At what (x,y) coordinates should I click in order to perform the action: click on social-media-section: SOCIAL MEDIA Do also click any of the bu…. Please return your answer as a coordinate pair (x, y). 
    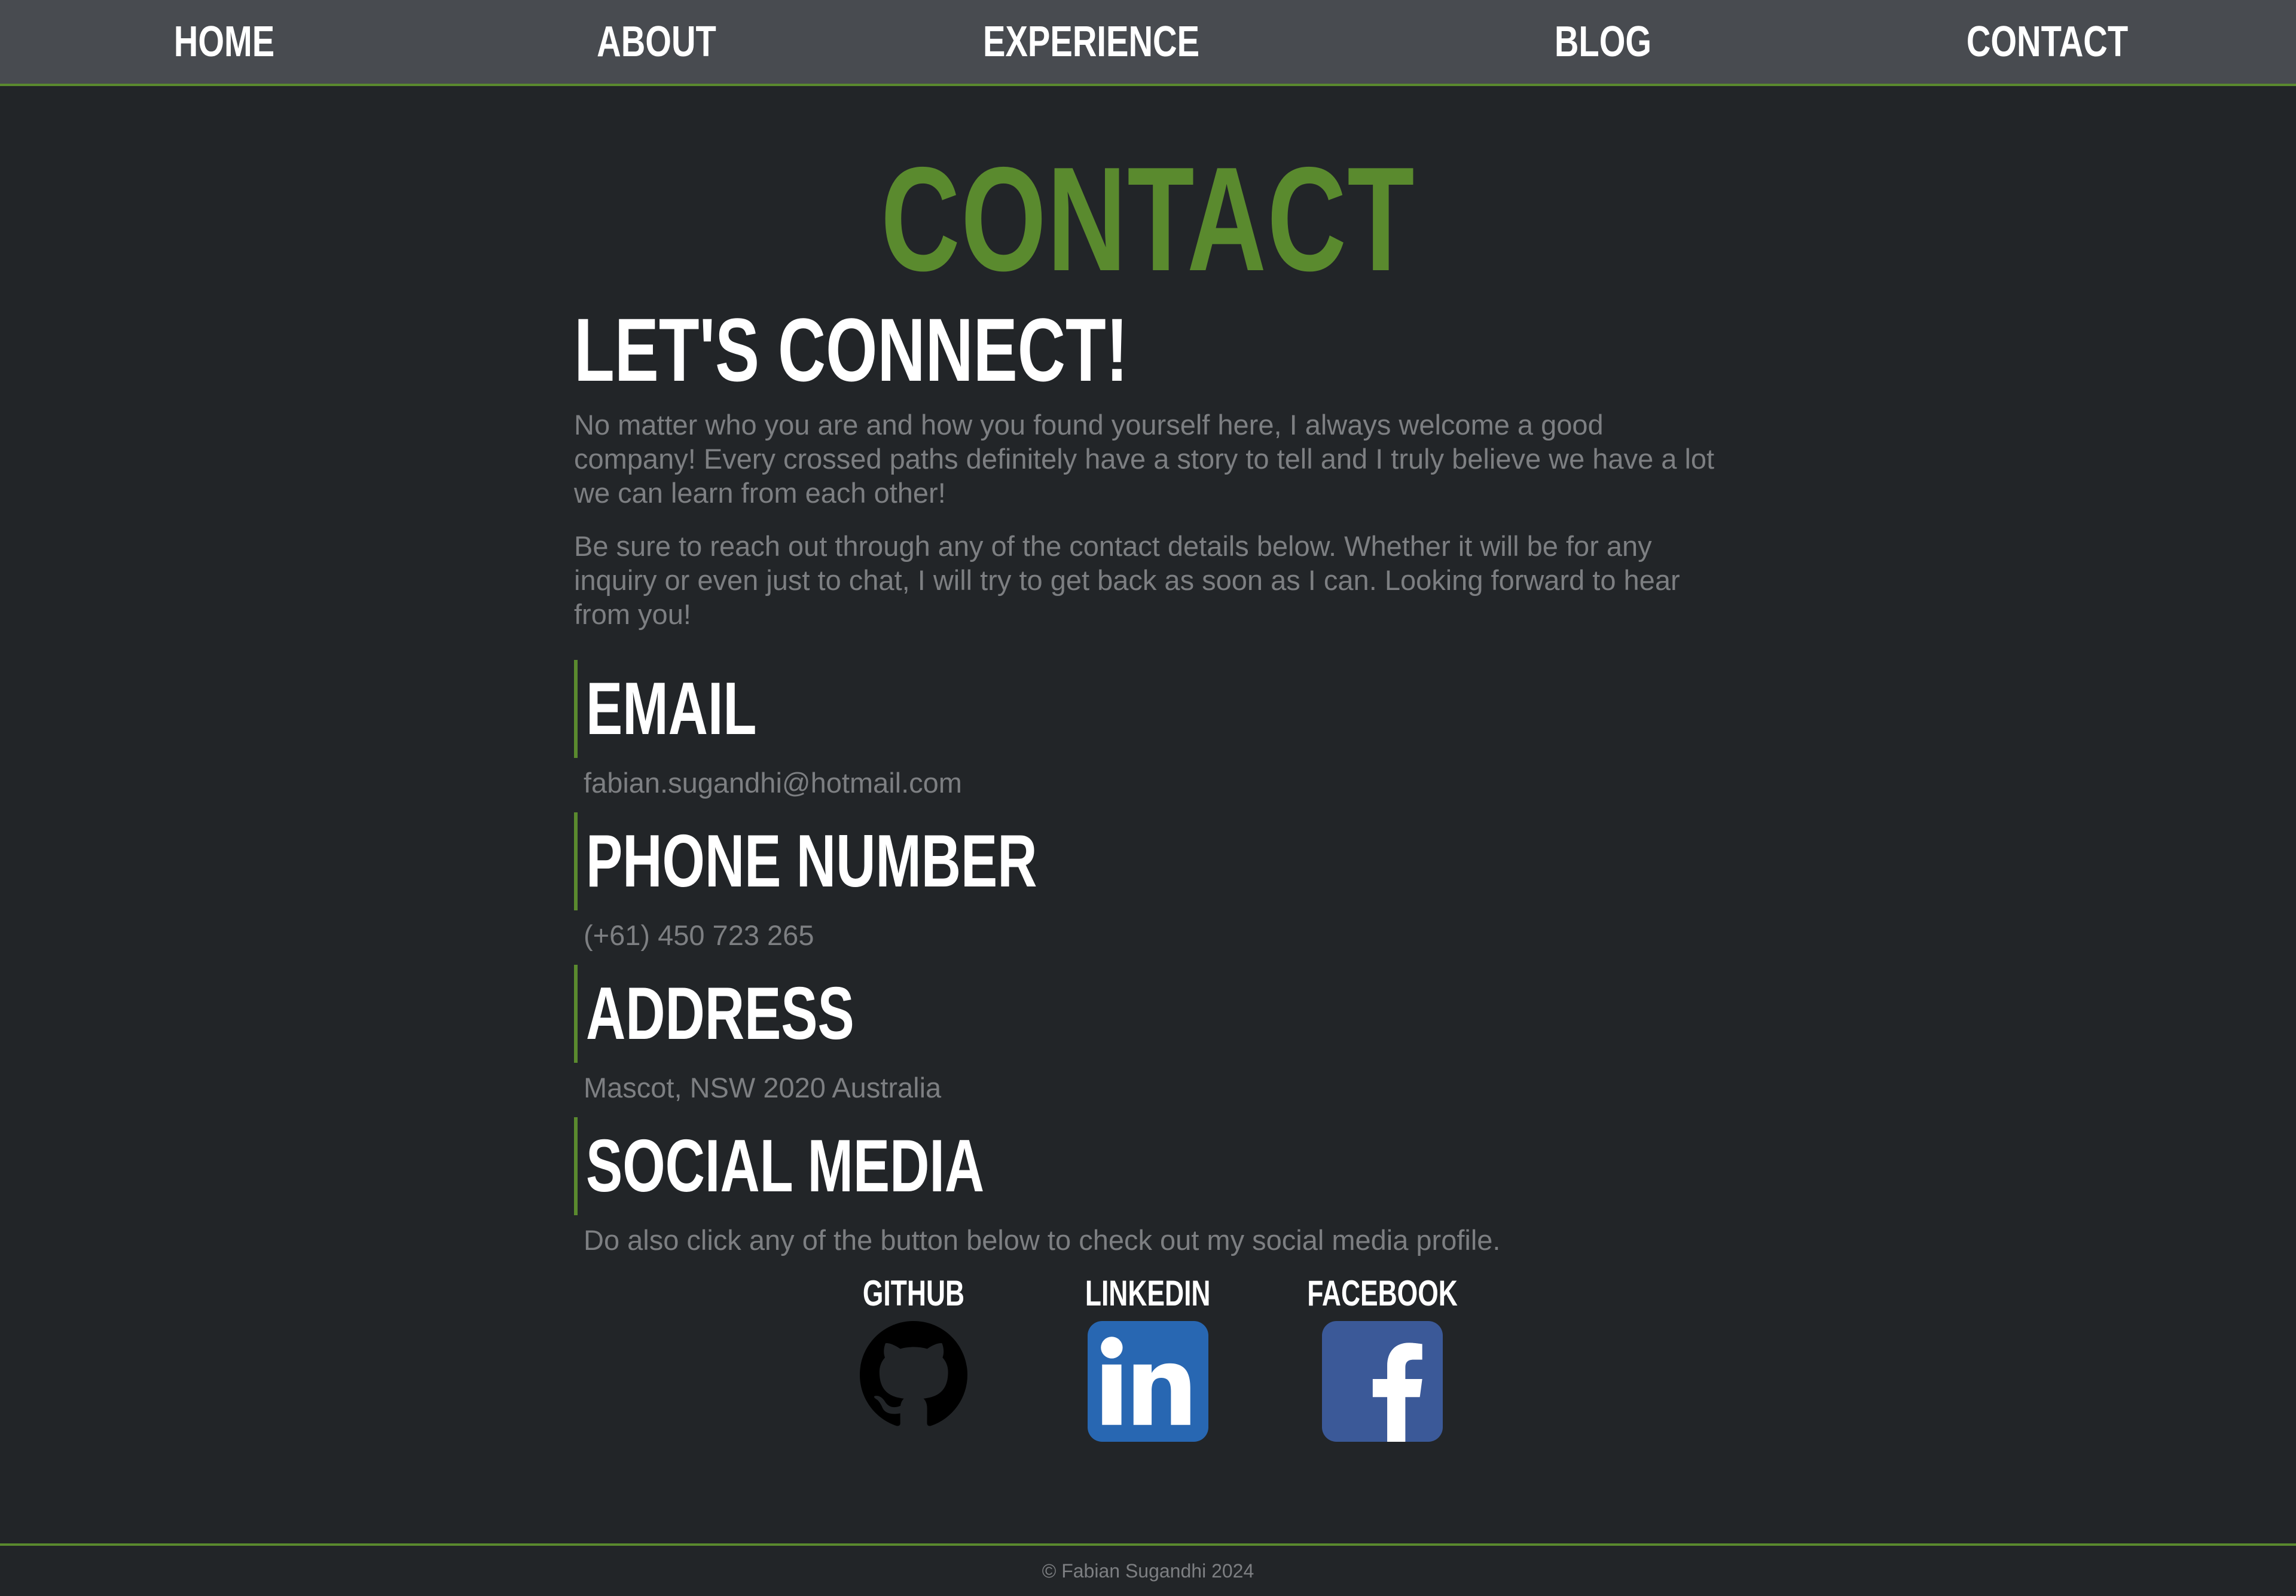
    Looking at the image, I should click on (1037, 1187).